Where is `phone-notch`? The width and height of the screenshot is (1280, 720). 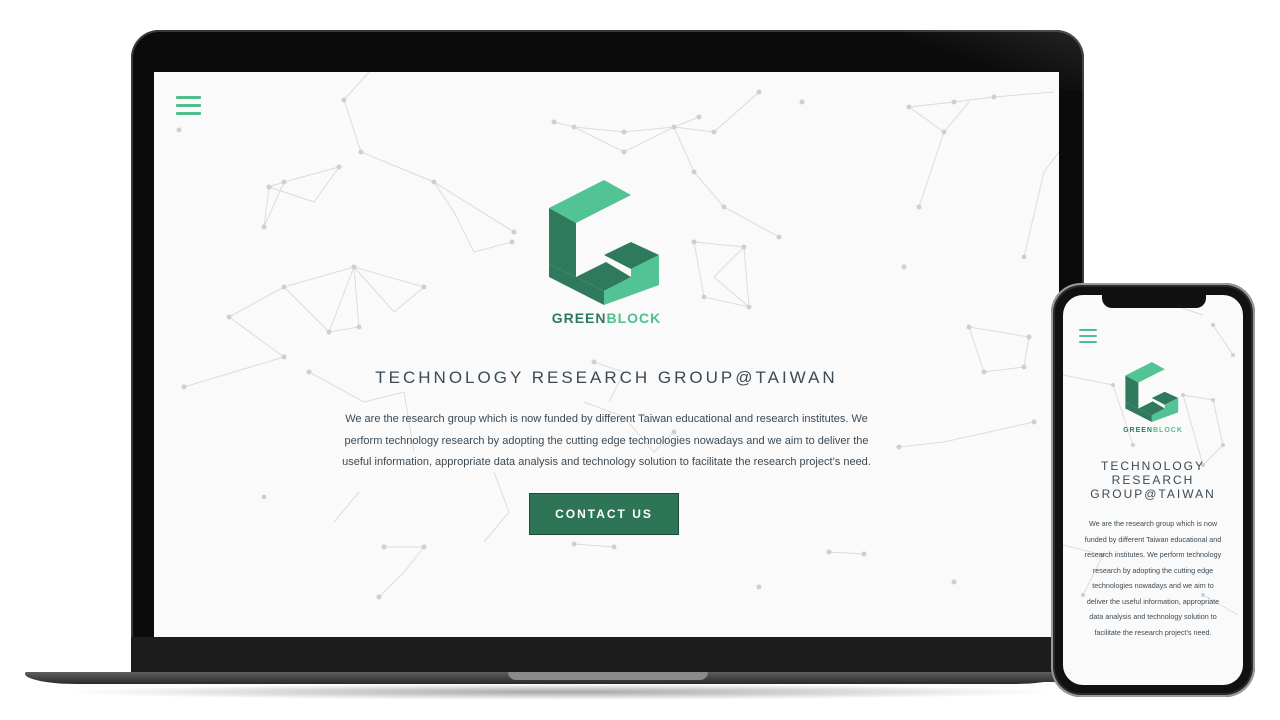
phone-notch is located at coordinates (1154, 300).